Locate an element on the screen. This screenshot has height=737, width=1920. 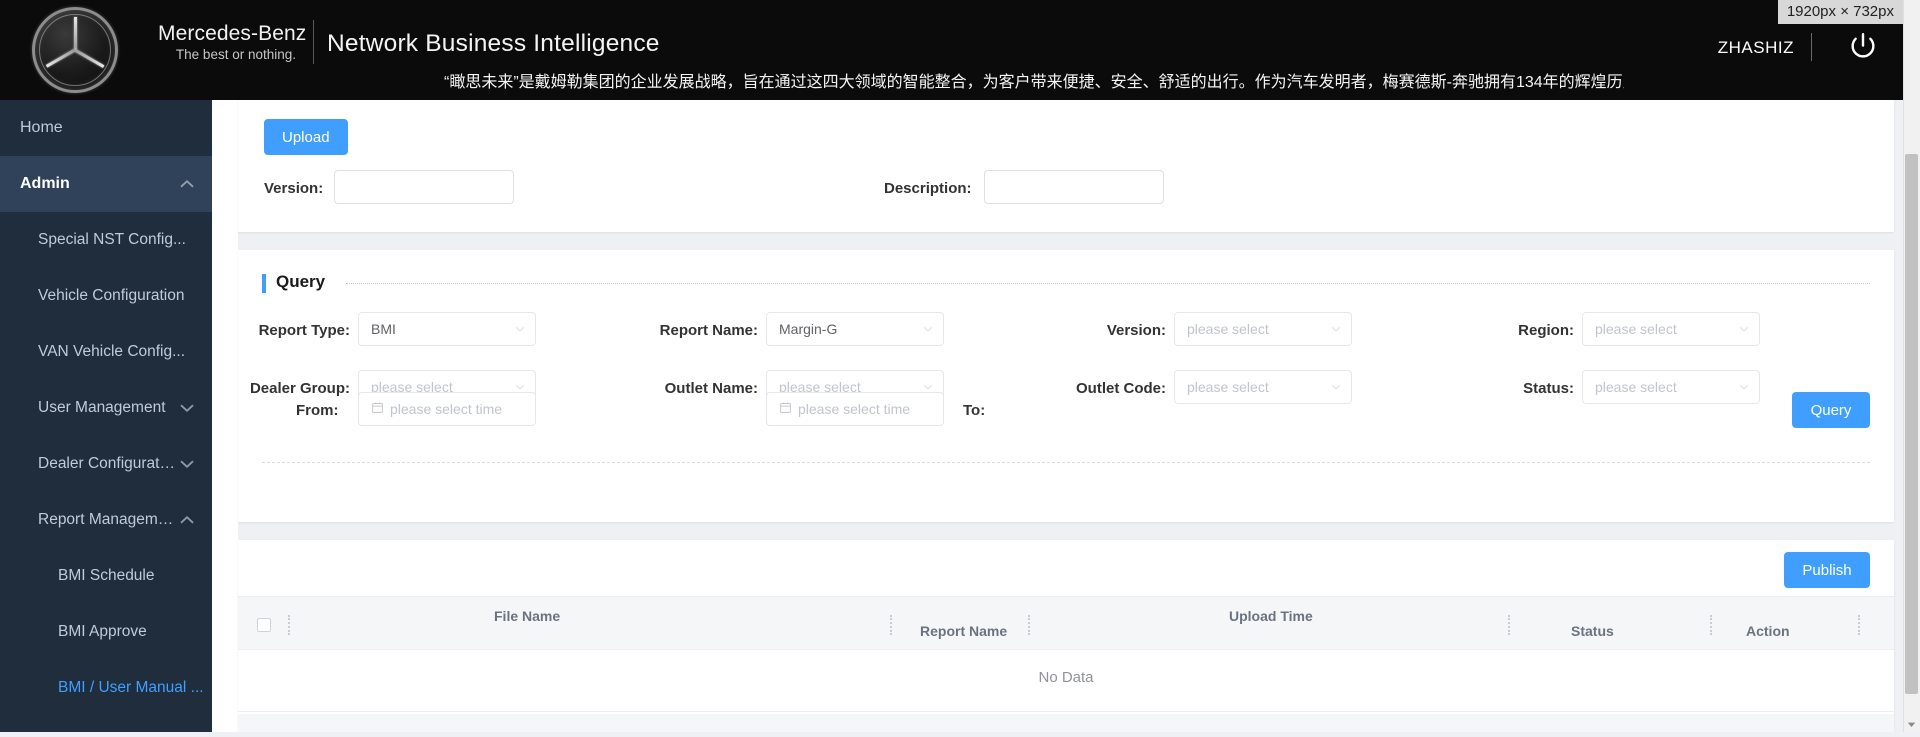
region-select: please select is located at coordinates (1671, 329).